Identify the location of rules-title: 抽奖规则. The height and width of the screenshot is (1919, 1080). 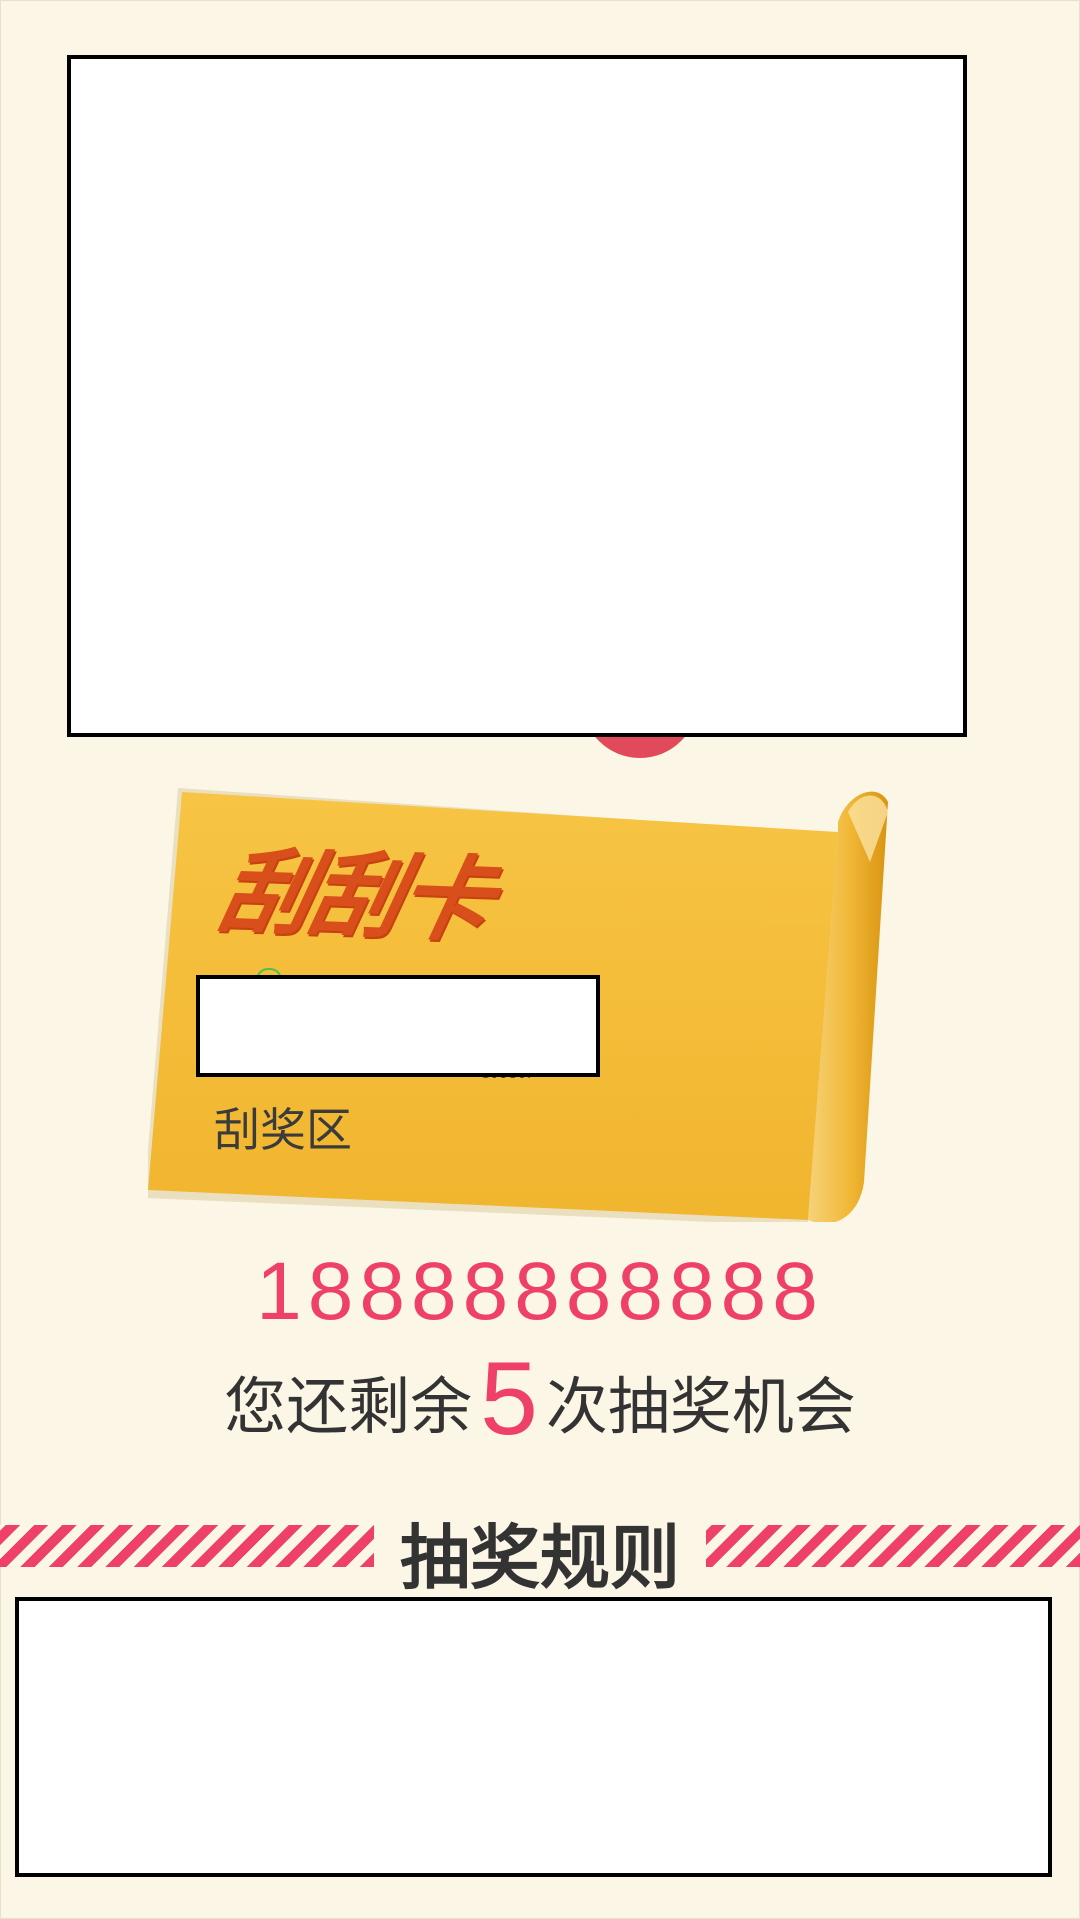
(540, 1558).